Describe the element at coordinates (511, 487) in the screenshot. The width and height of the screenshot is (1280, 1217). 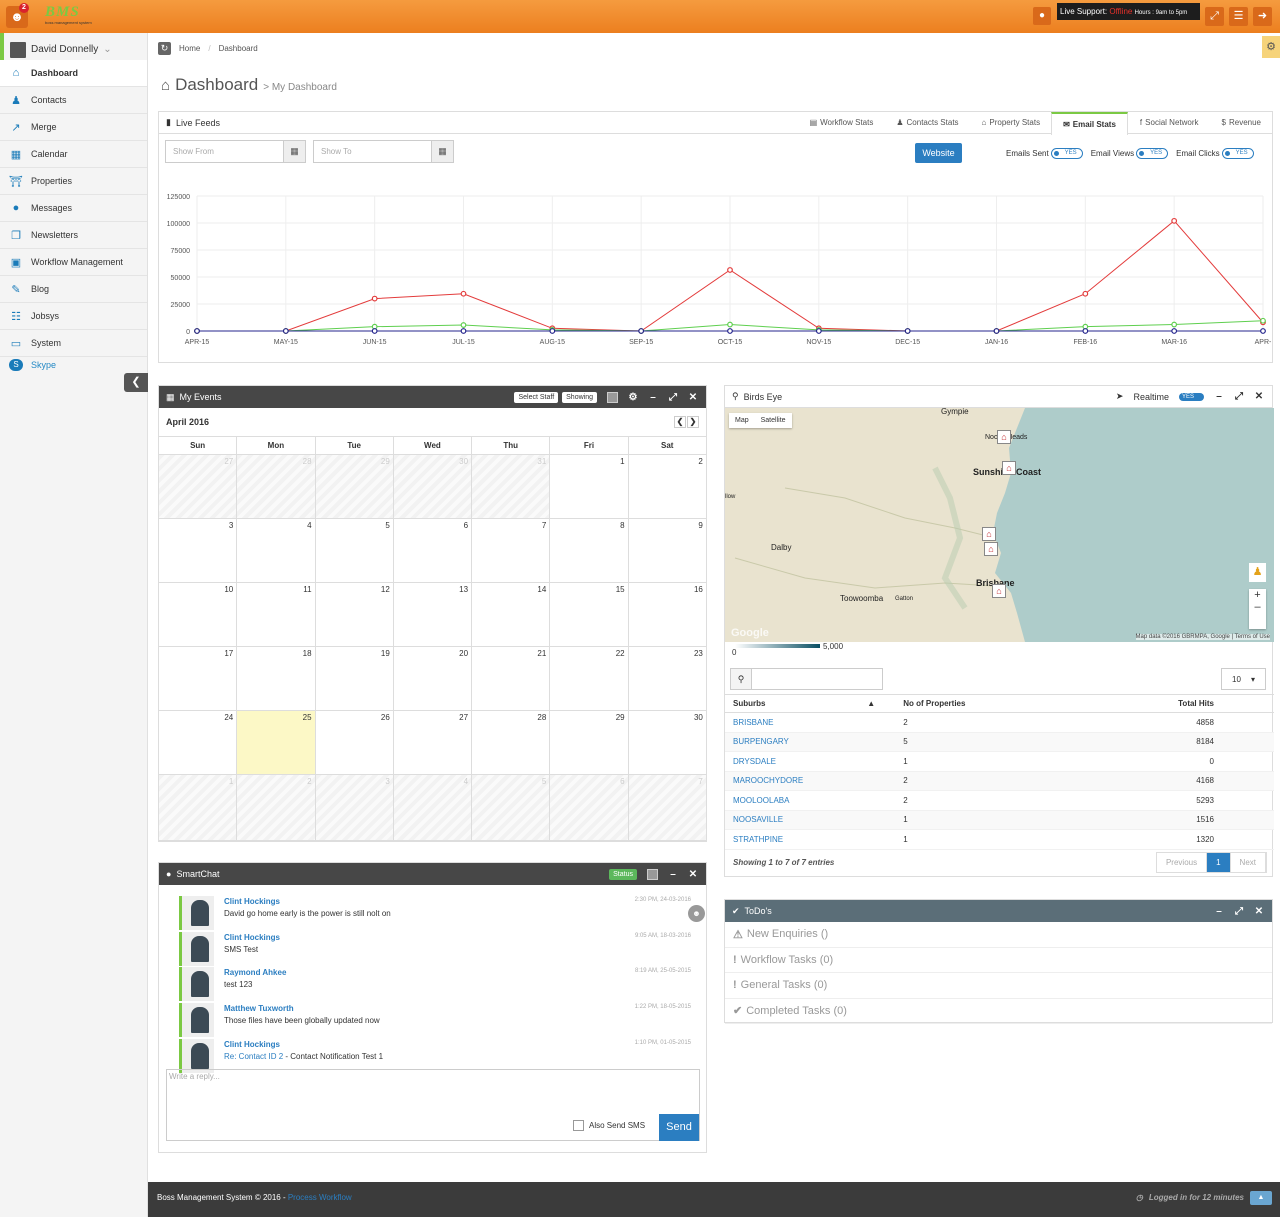
I see `calendar-day: 31` at that location.